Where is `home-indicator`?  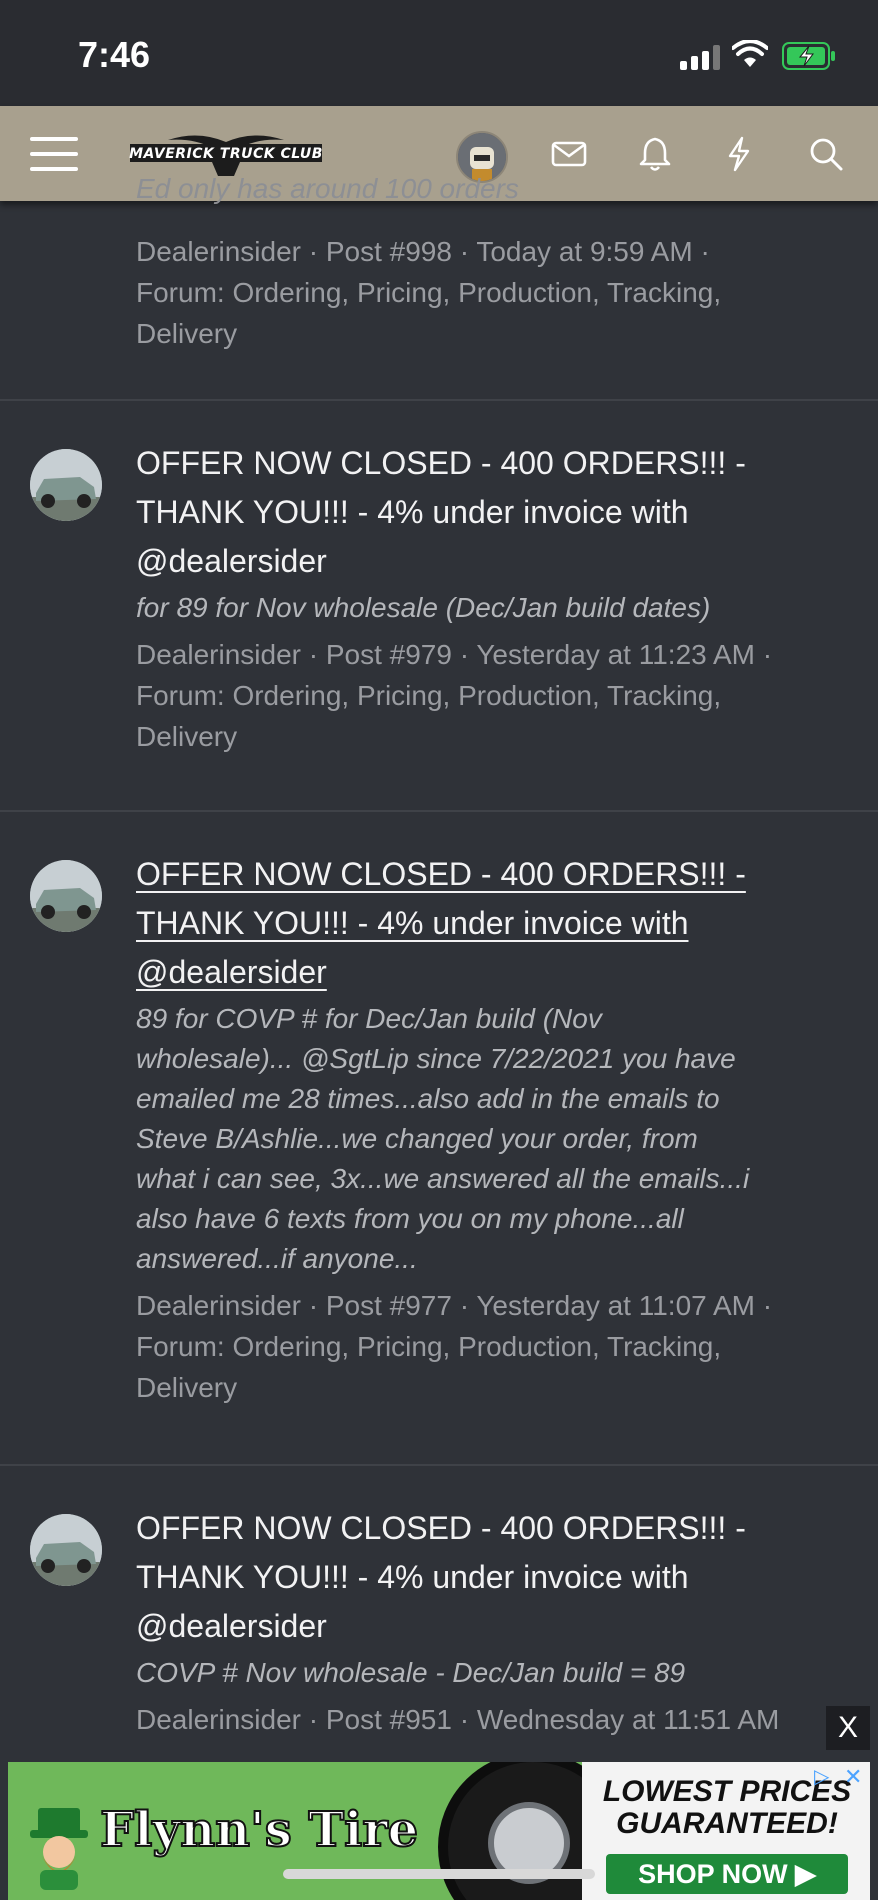
home-indicator is located at coordinates (439, 1874).